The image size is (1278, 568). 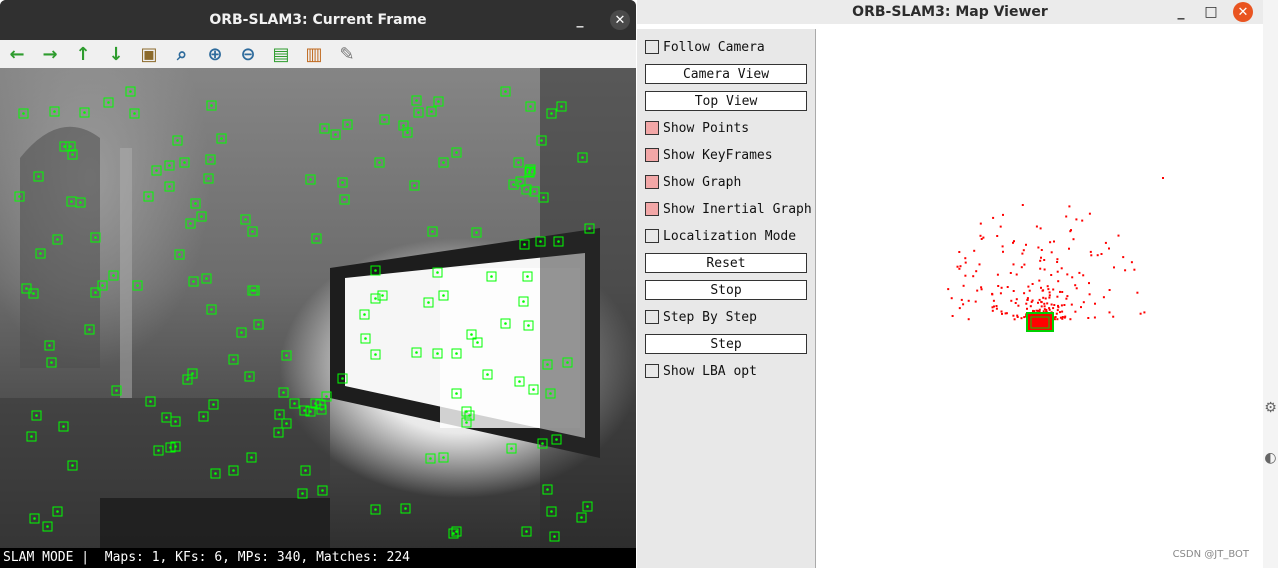 What do you see at coordinates (693, 182) in the screenshot?
I see `show-graph-checkbox: Show Graph` at bounding box center [693, 182].